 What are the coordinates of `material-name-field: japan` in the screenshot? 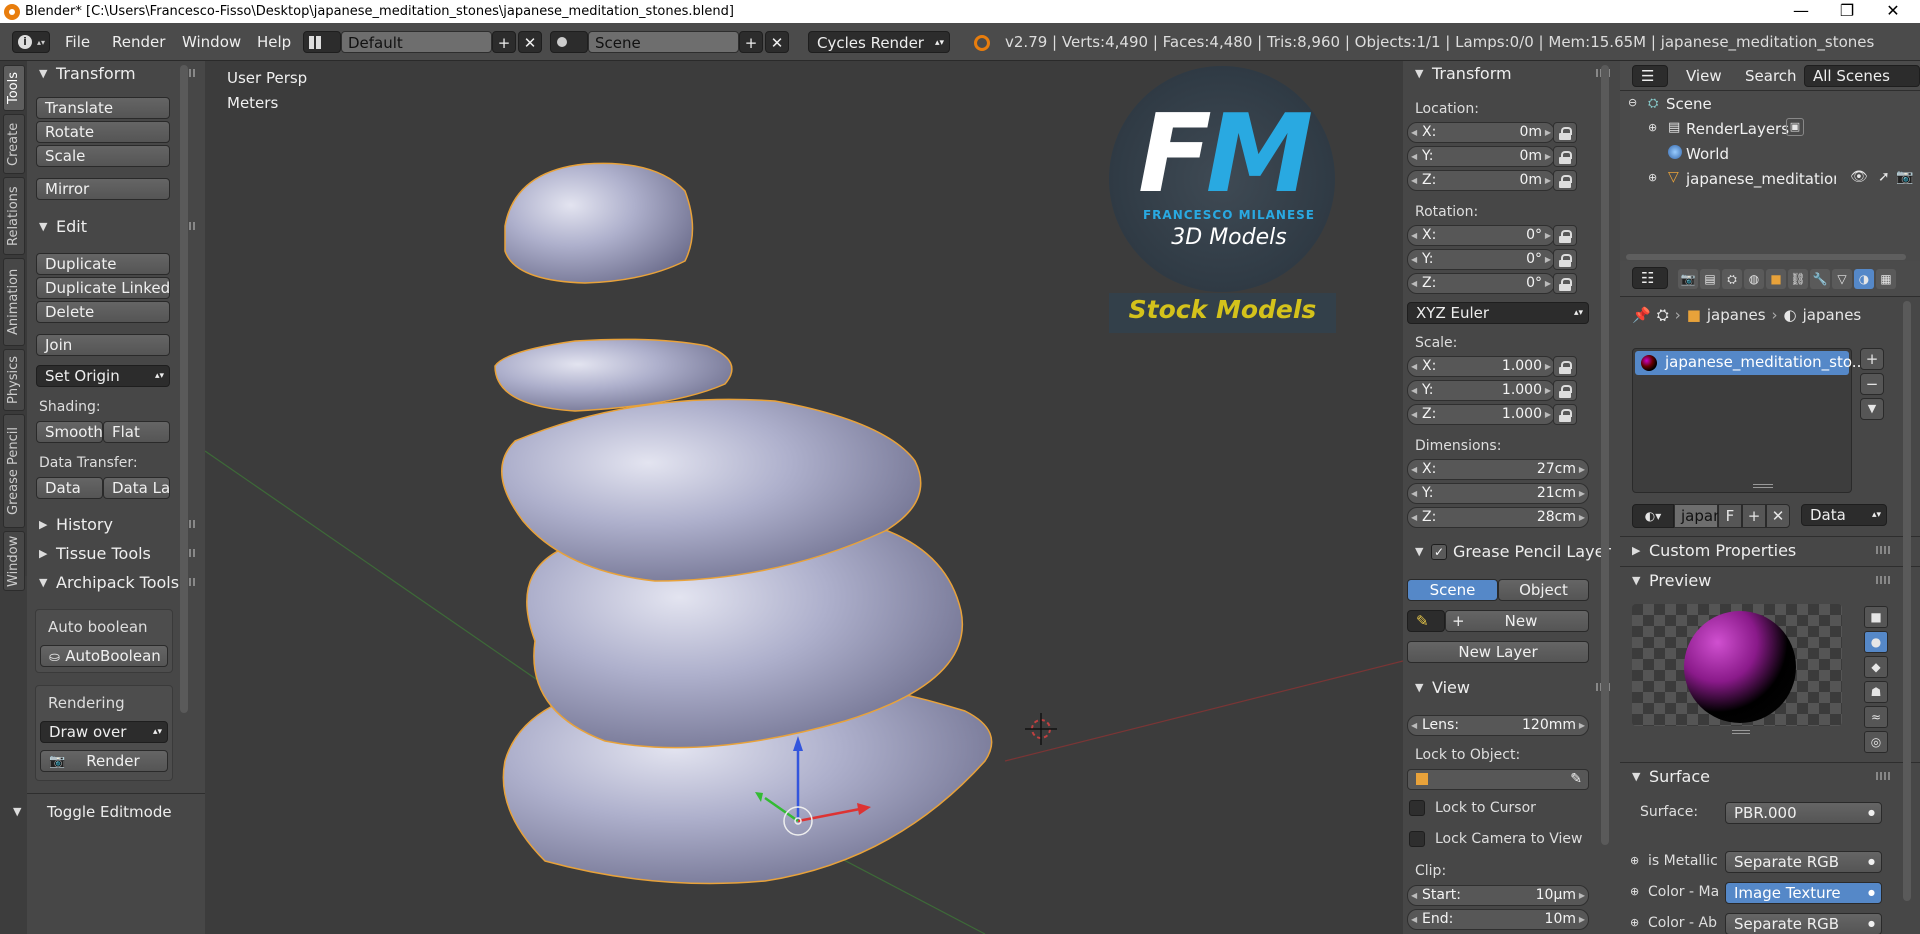 It's located at (1698, 516).